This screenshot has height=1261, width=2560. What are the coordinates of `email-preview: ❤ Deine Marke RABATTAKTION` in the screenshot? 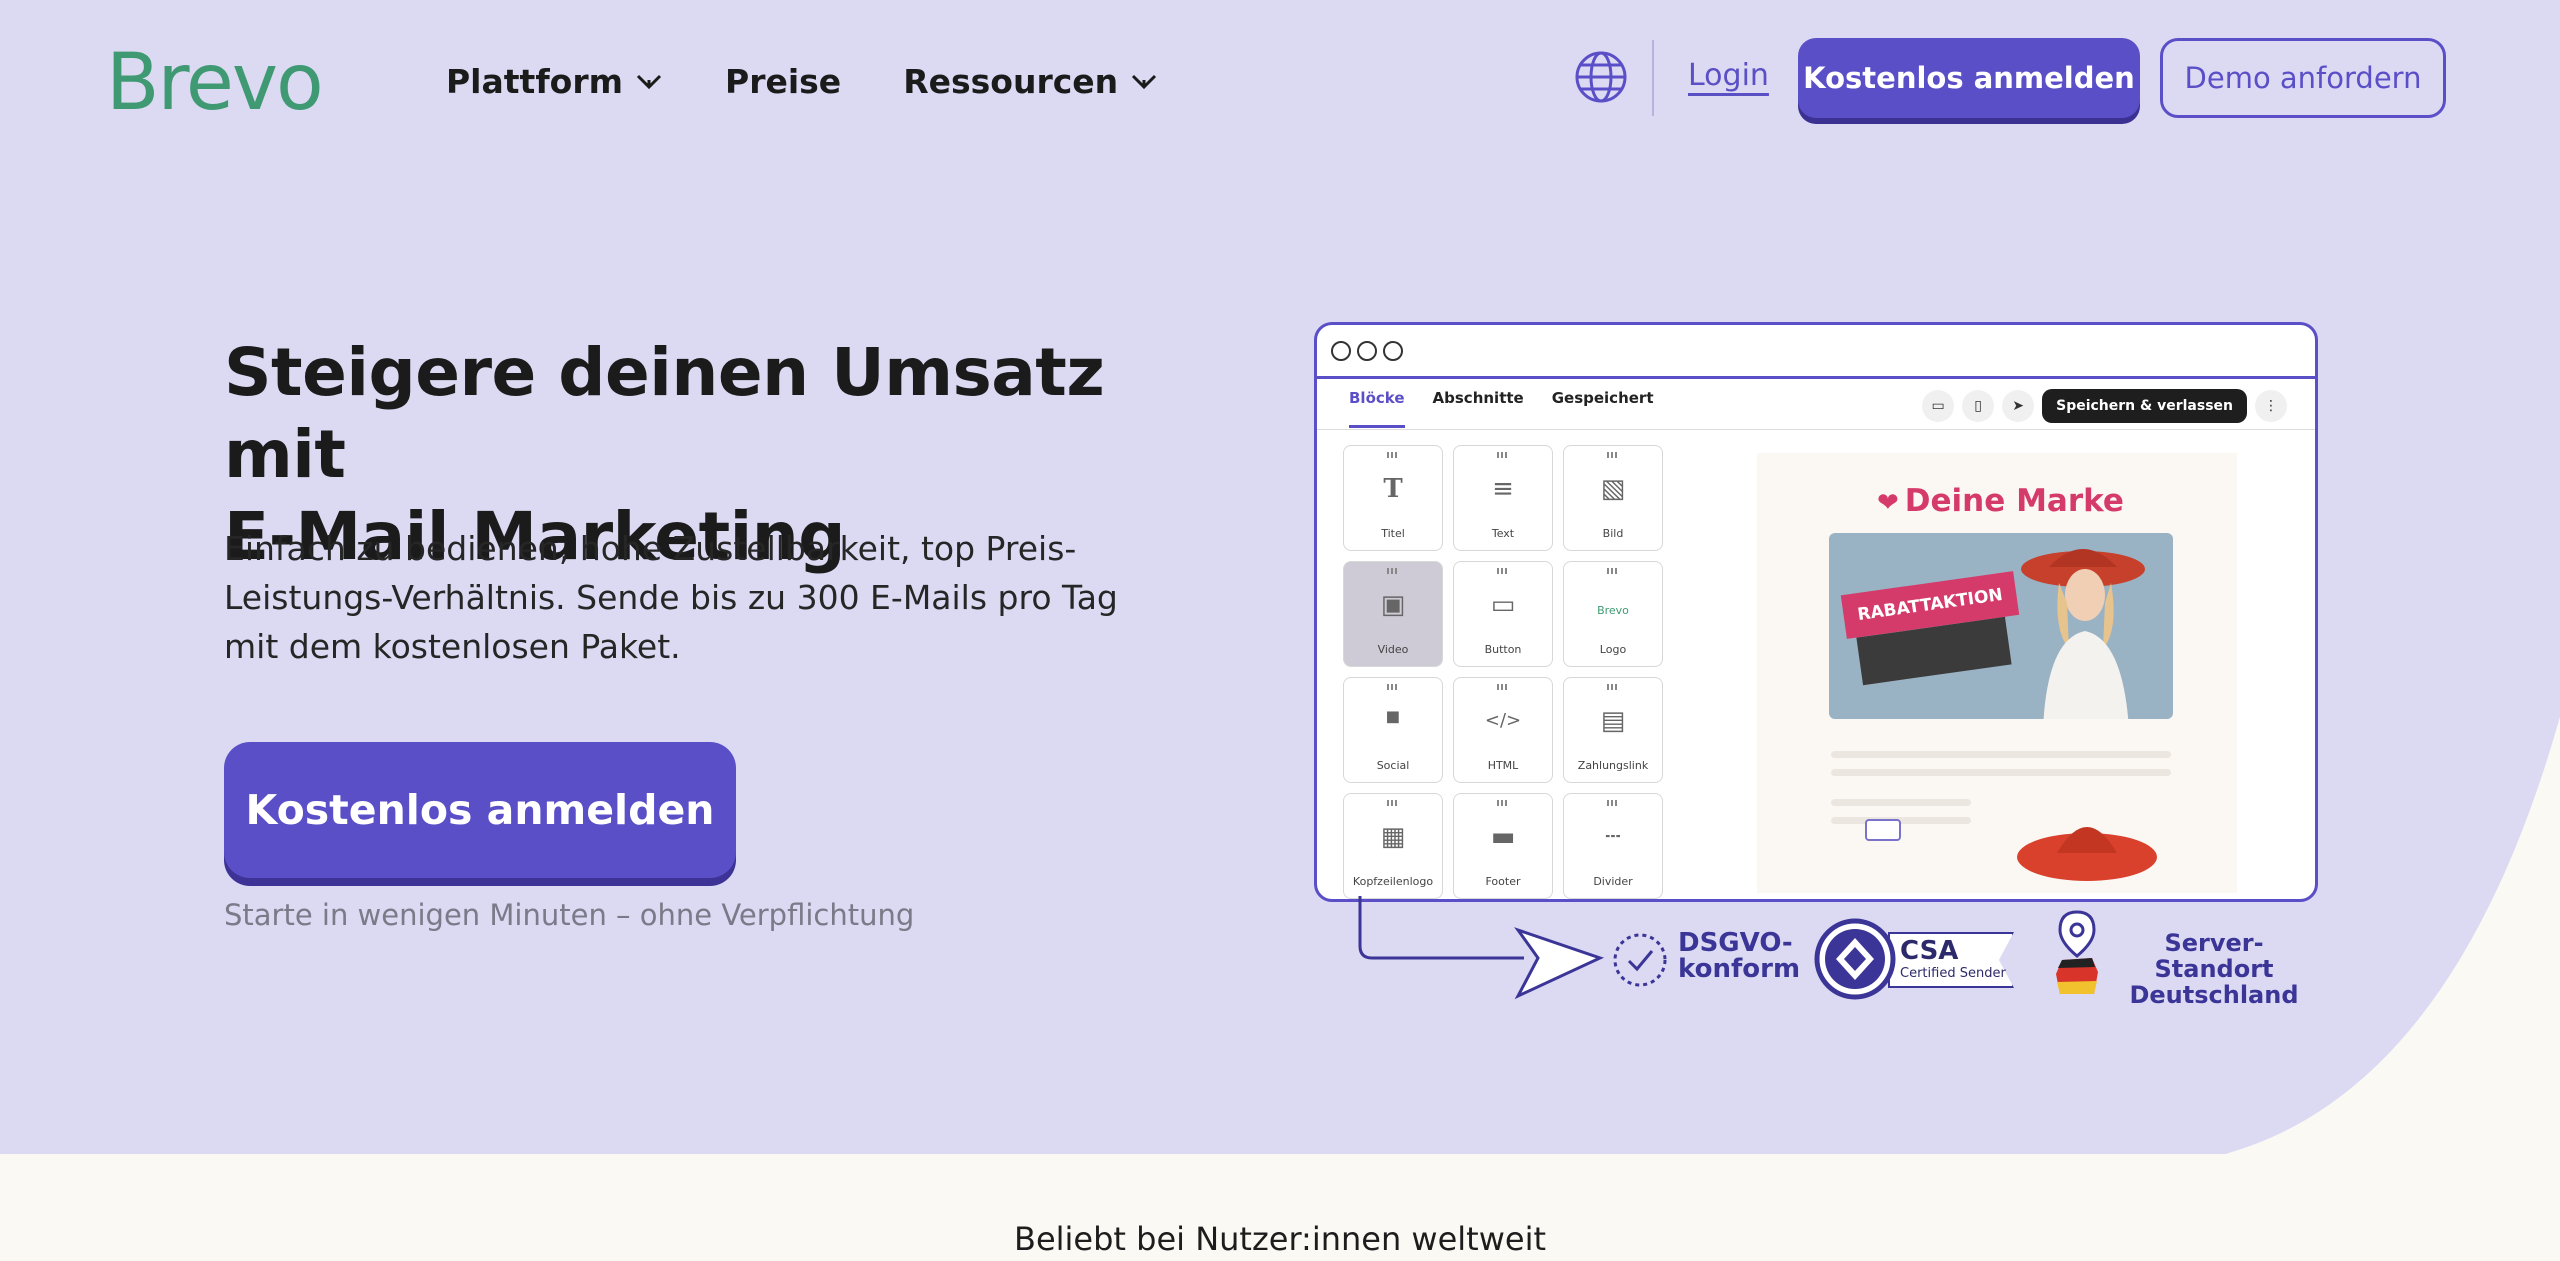 It's located at (1997, 673).